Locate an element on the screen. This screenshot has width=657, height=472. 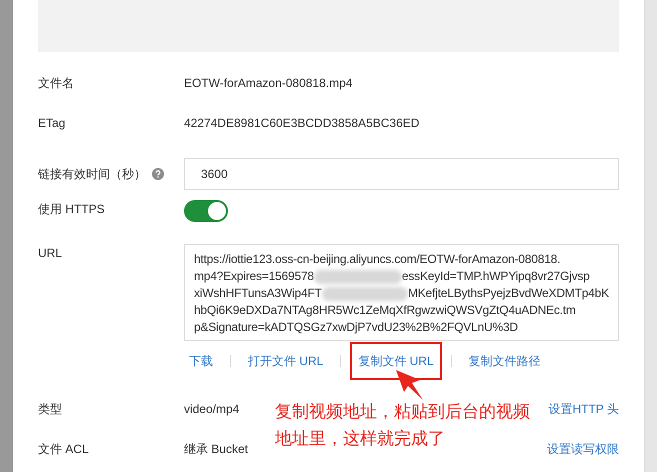
field-value: 42274DE8981C60E3BCDD3858A5BC36ED is located at coordinates (302, 123).